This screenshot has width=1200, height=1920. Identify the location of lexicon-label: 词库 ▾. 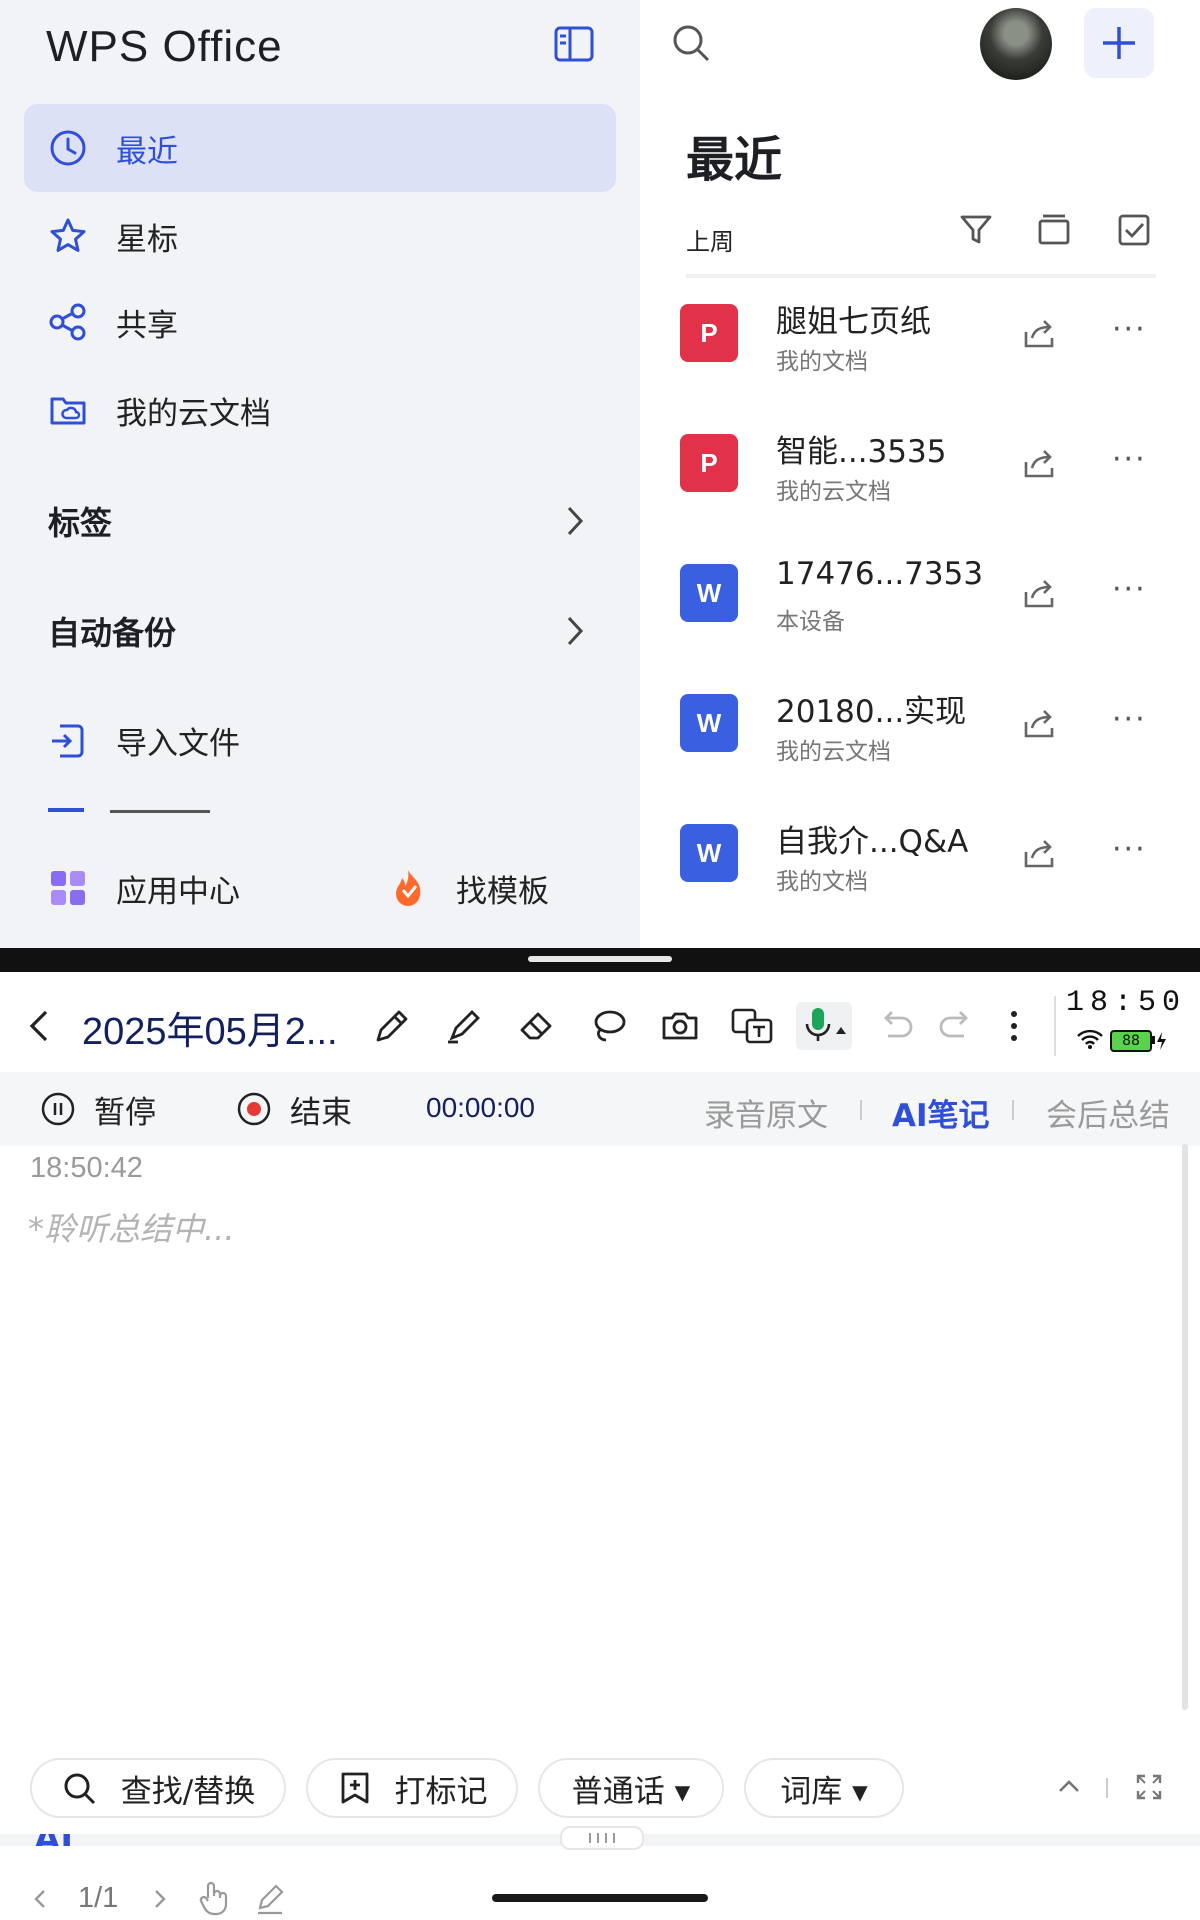
(824, 1791).